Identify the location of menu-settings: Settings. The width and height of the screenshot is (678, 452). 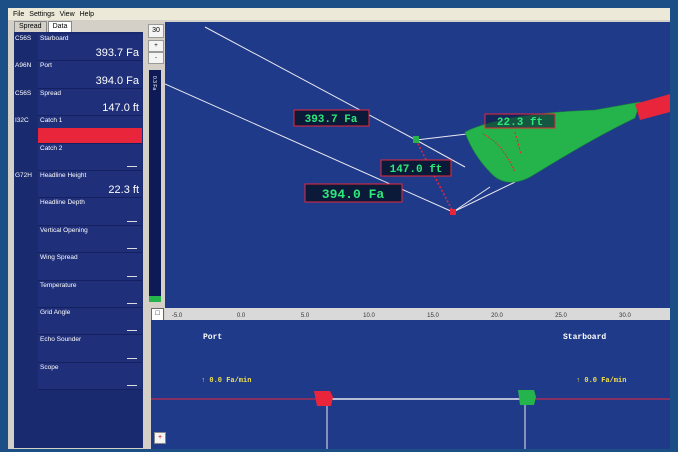
(41, 14).